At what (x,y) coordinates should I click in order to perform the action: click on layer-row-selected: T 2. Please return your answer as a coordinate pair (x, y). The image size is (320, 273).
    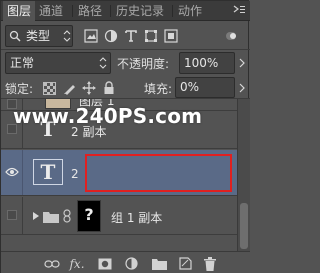
    Looking at the image, I should click on (119, 173).